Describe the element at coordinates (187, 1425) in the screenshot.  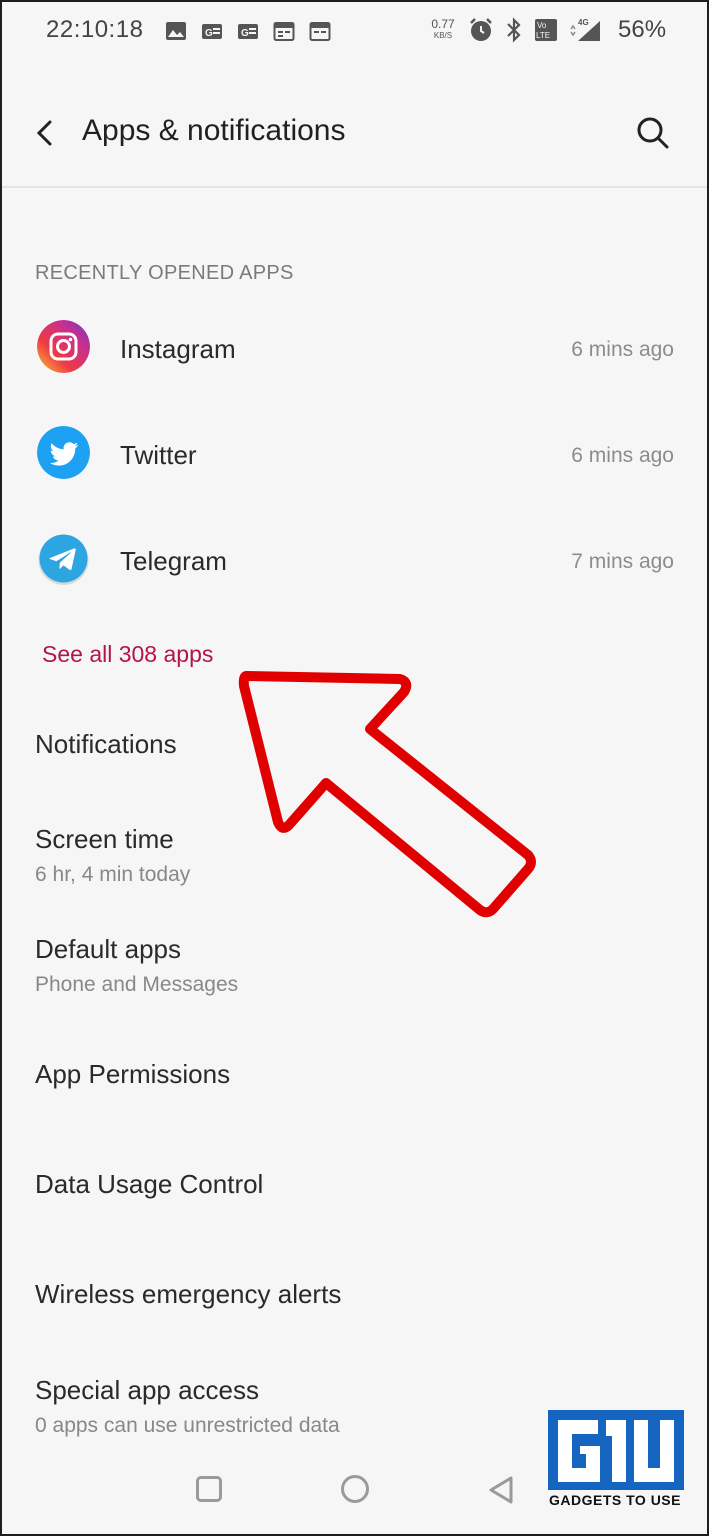
I see `menu-subtitle: 0 apps can use unrestricted data` at that location.